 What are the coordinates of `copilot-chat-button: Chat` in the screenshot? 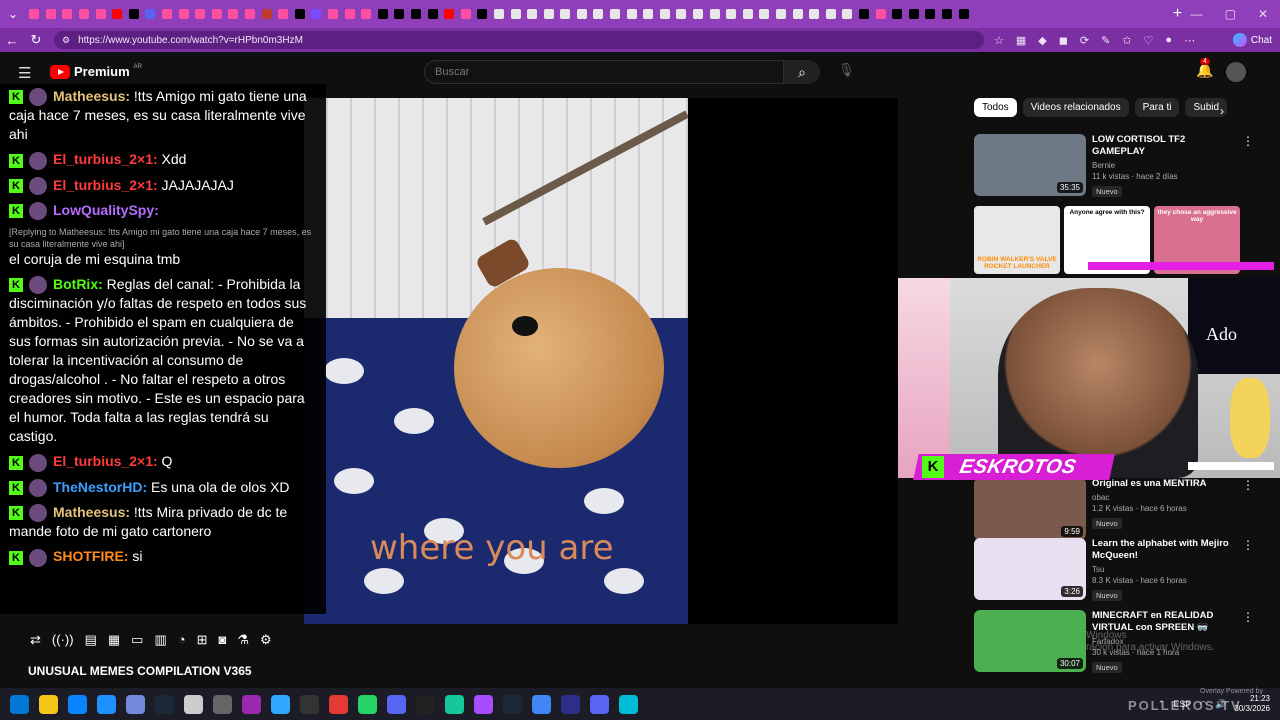 It's located at (1252, 40).